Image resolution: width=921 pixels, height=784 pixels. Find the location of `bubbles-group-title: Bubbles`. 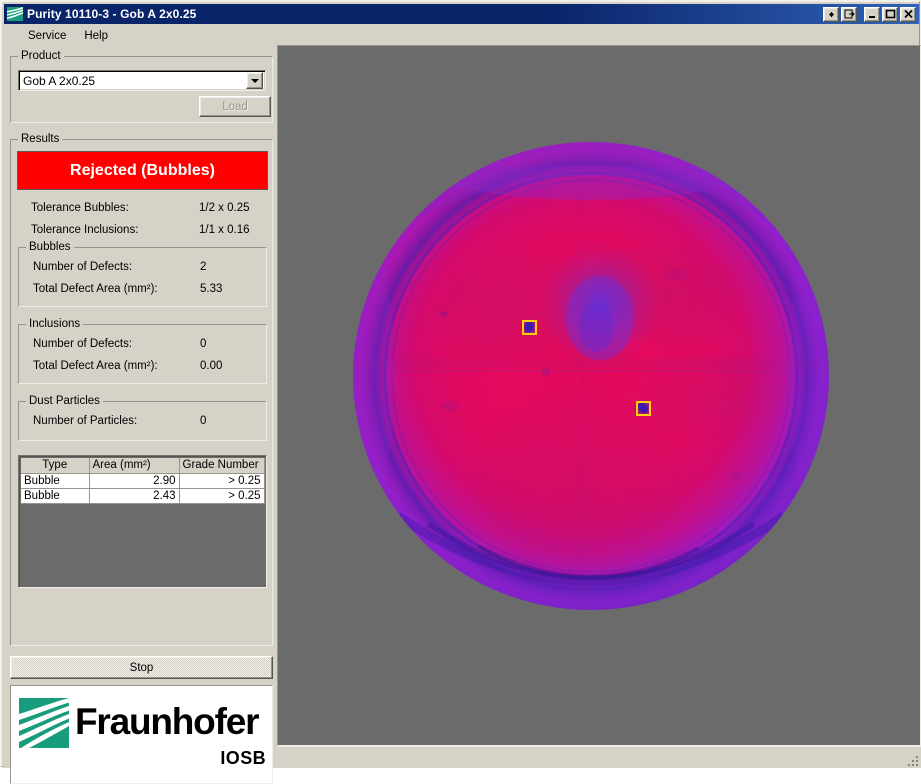

bubbles-group-title: Bubbles is located at coordinates (50, 247).